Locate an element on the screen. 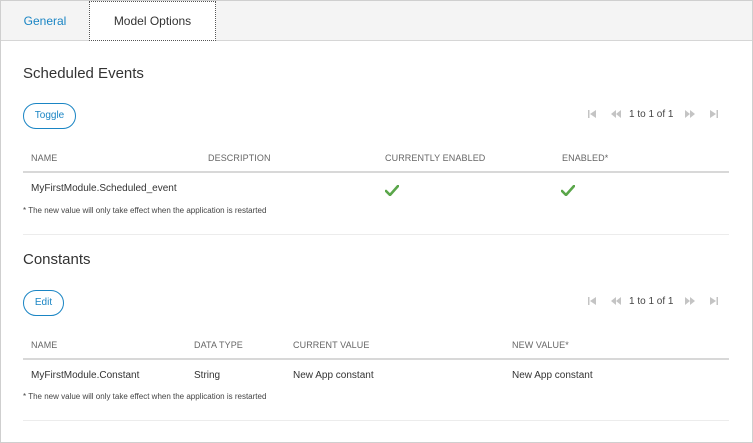 This screenshot has width=753, height=443. tab-general: General is located at coordinates (45, 21).